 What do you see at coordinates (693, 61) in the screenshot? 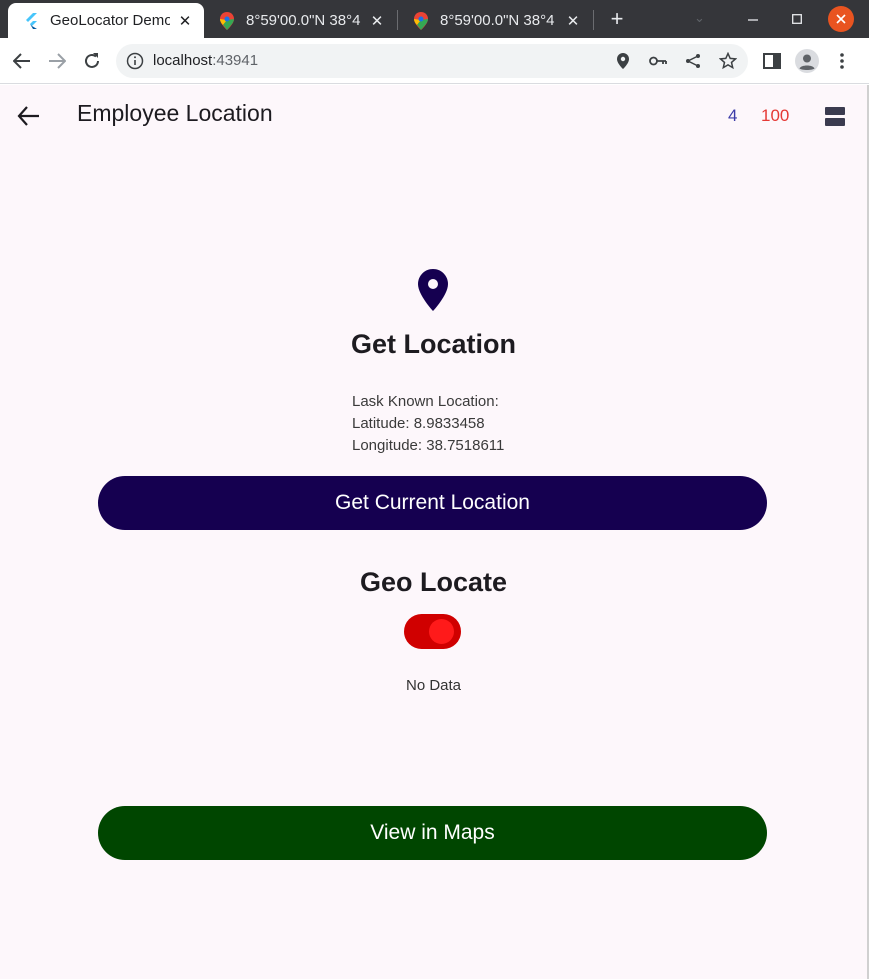
I see `share-icon` at bounding box center [693, 61].